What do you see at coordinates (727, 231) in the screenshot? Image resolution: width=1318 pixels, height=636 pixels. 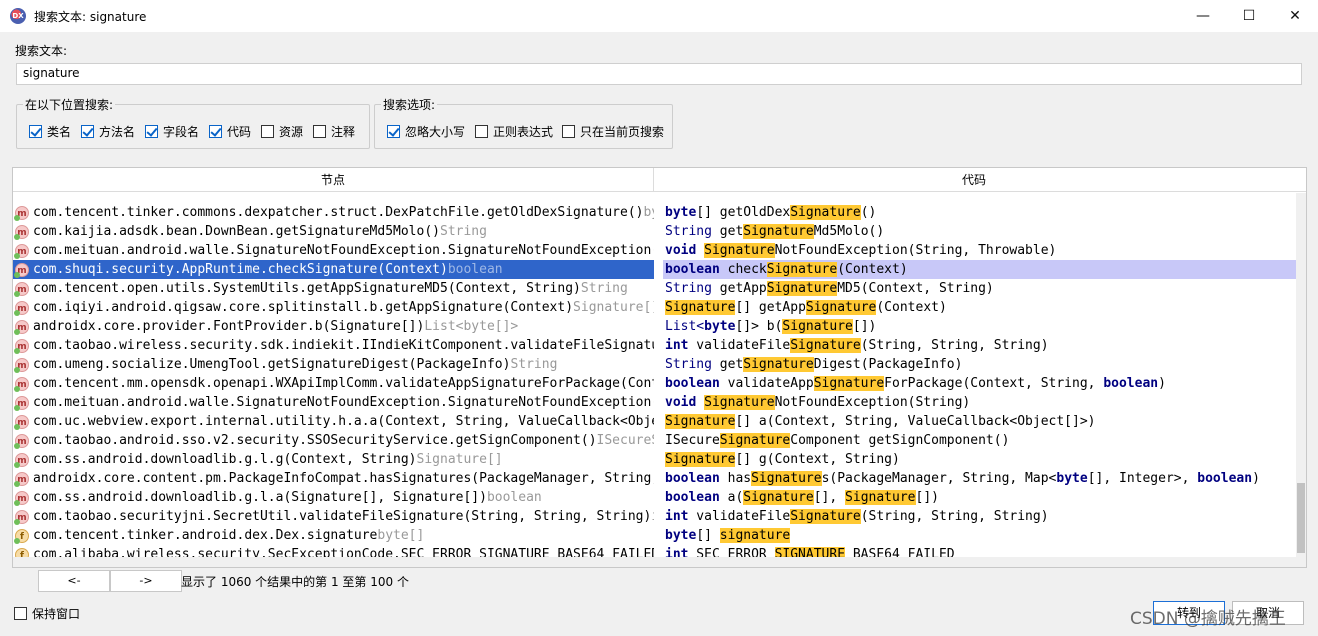 I see `code-token: get` at bounding box center [727, 231].